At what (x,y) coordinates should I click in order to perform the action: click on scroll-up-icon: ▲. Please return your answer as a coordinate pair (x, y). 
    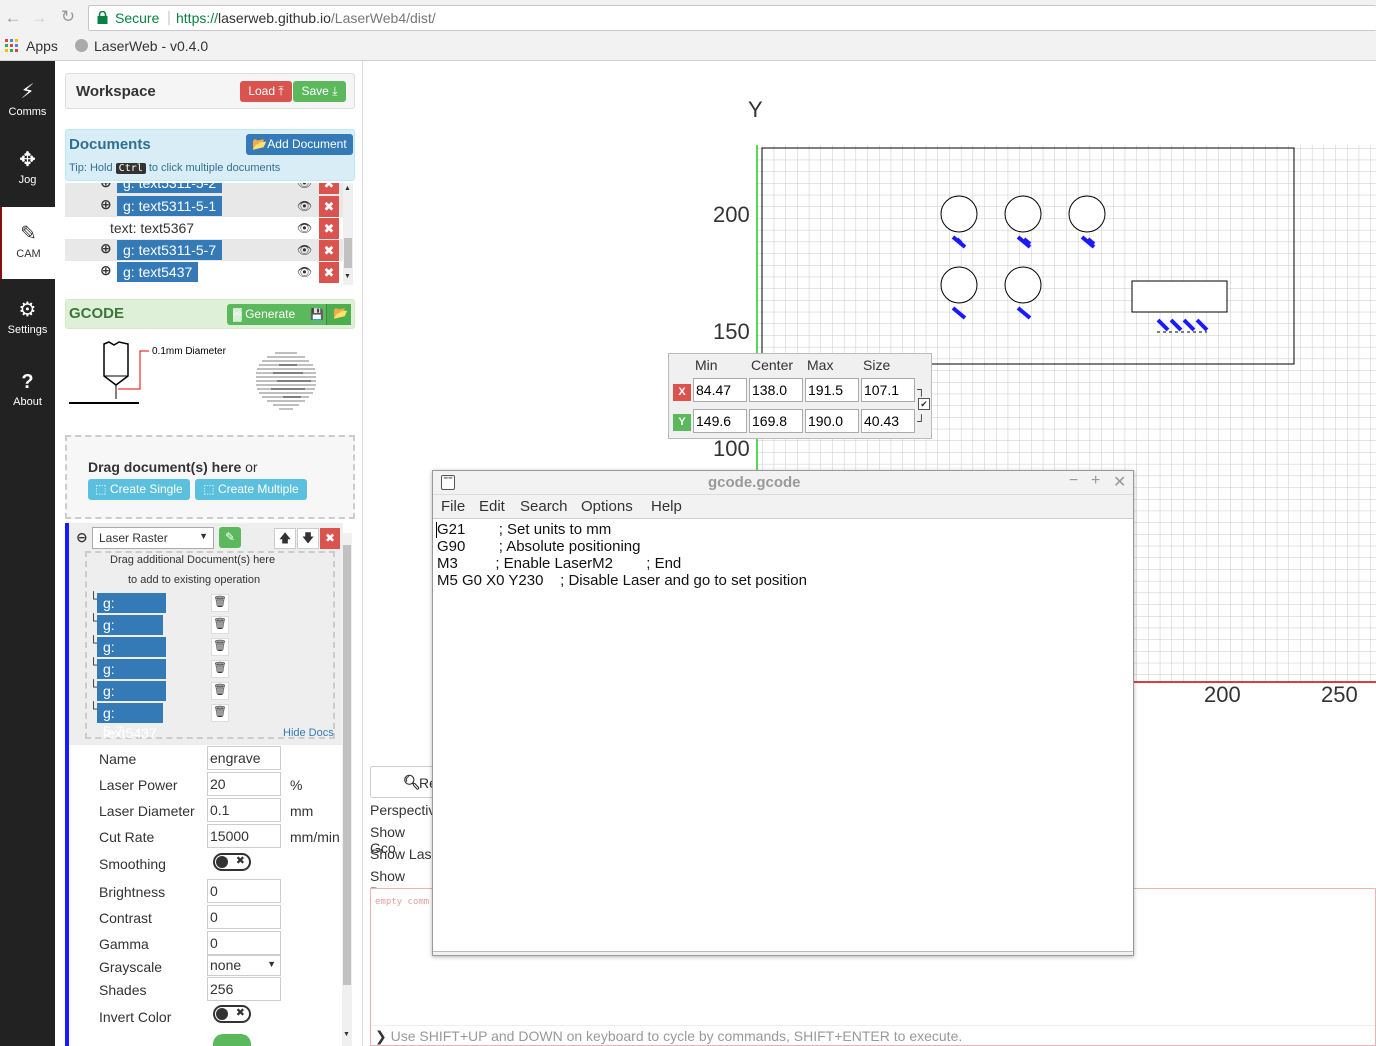
    Looking at the image, I should click on (347, 188).